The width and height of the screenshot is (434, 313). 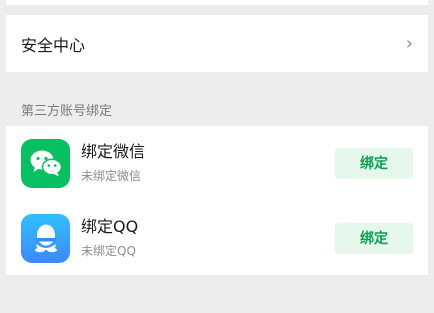 What do you see at coordinates (53, 45) in the screenshot?
I see `security-center-label: 安全中心` at bounding box center [53, 45].